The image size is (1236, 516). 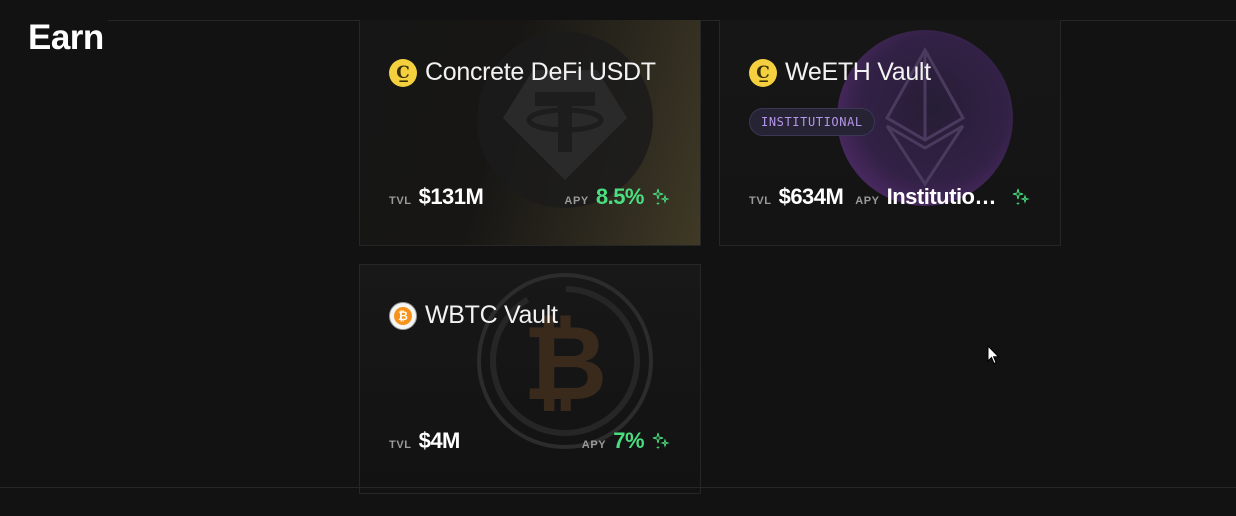 I want to click on tvl-stat: TVL $131M, so click(x=436, y=197).